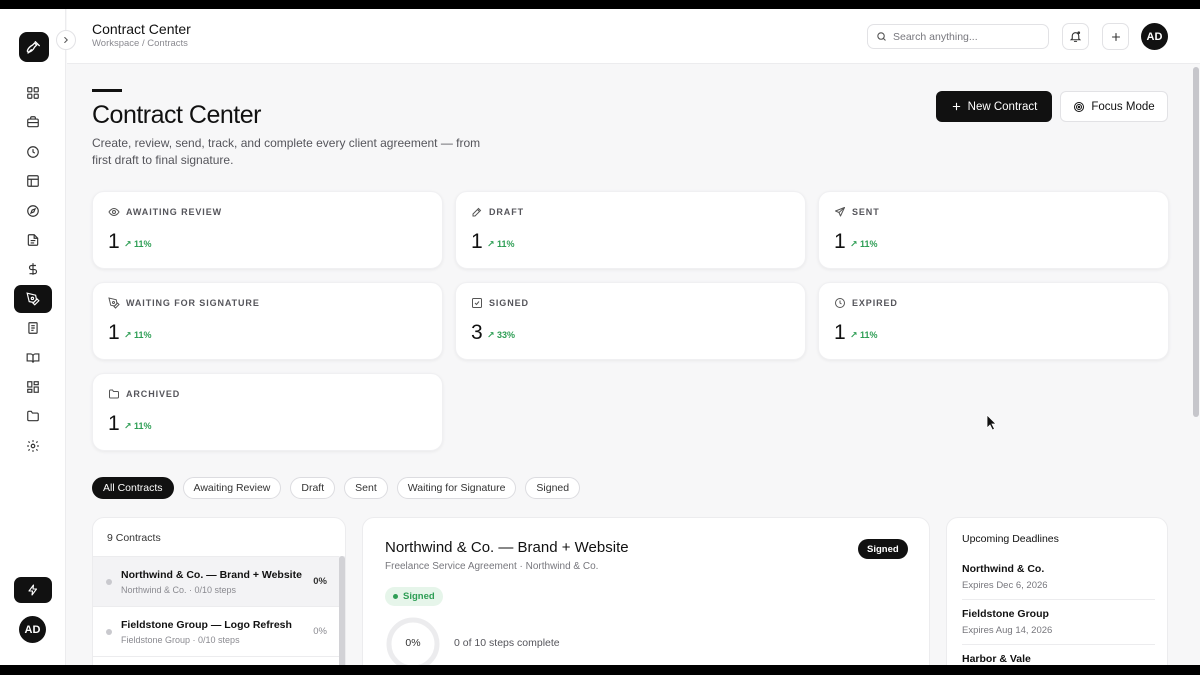 Image resolution: width=1200 pixels, height=675 pixels. What do you see at coordinates (33, 93) in the screenshot?
I see `sidebar-item-dashboard` at bounding box center [33, 93].